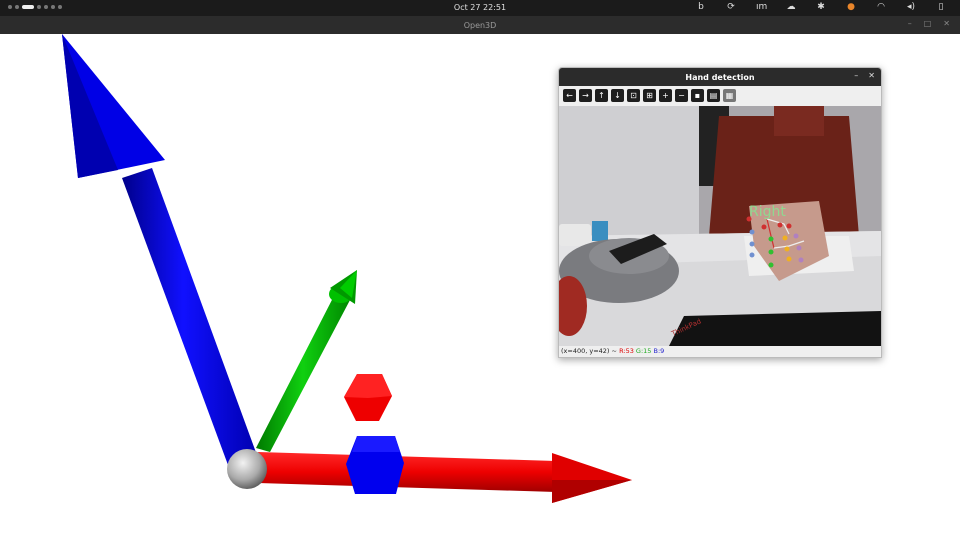 Image resolution: width=960 pixels, height=540 pixels. What do you see at coordinates (247, 469) in the screenshot?
I see `origin-sphere` at bounding box center [247, 469].